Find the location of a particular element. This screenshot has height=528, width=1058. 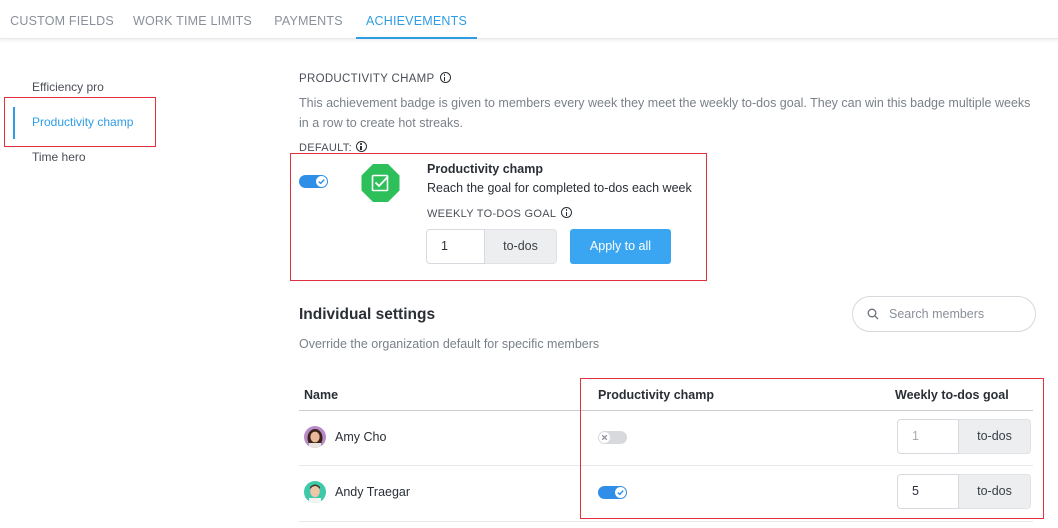

tab-payments: PAYMENTS is located at coordinates (308, 19).